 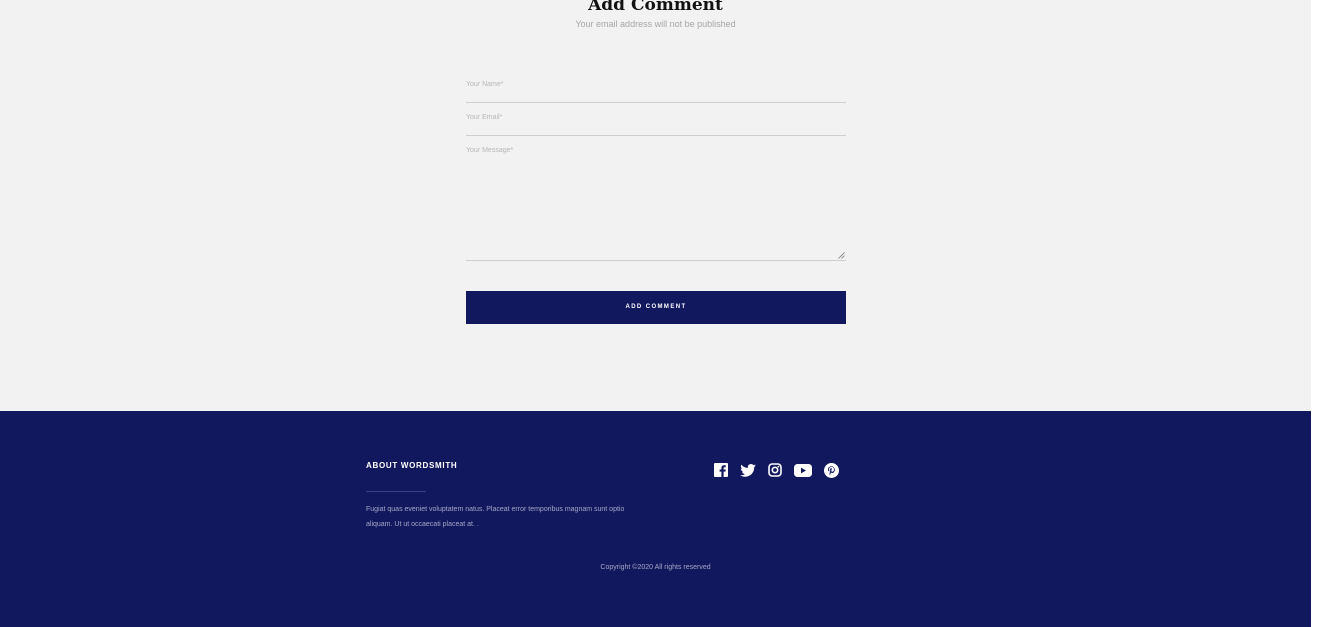 I want to click on scrollbar-gutter, so click(x=1318, y=313).